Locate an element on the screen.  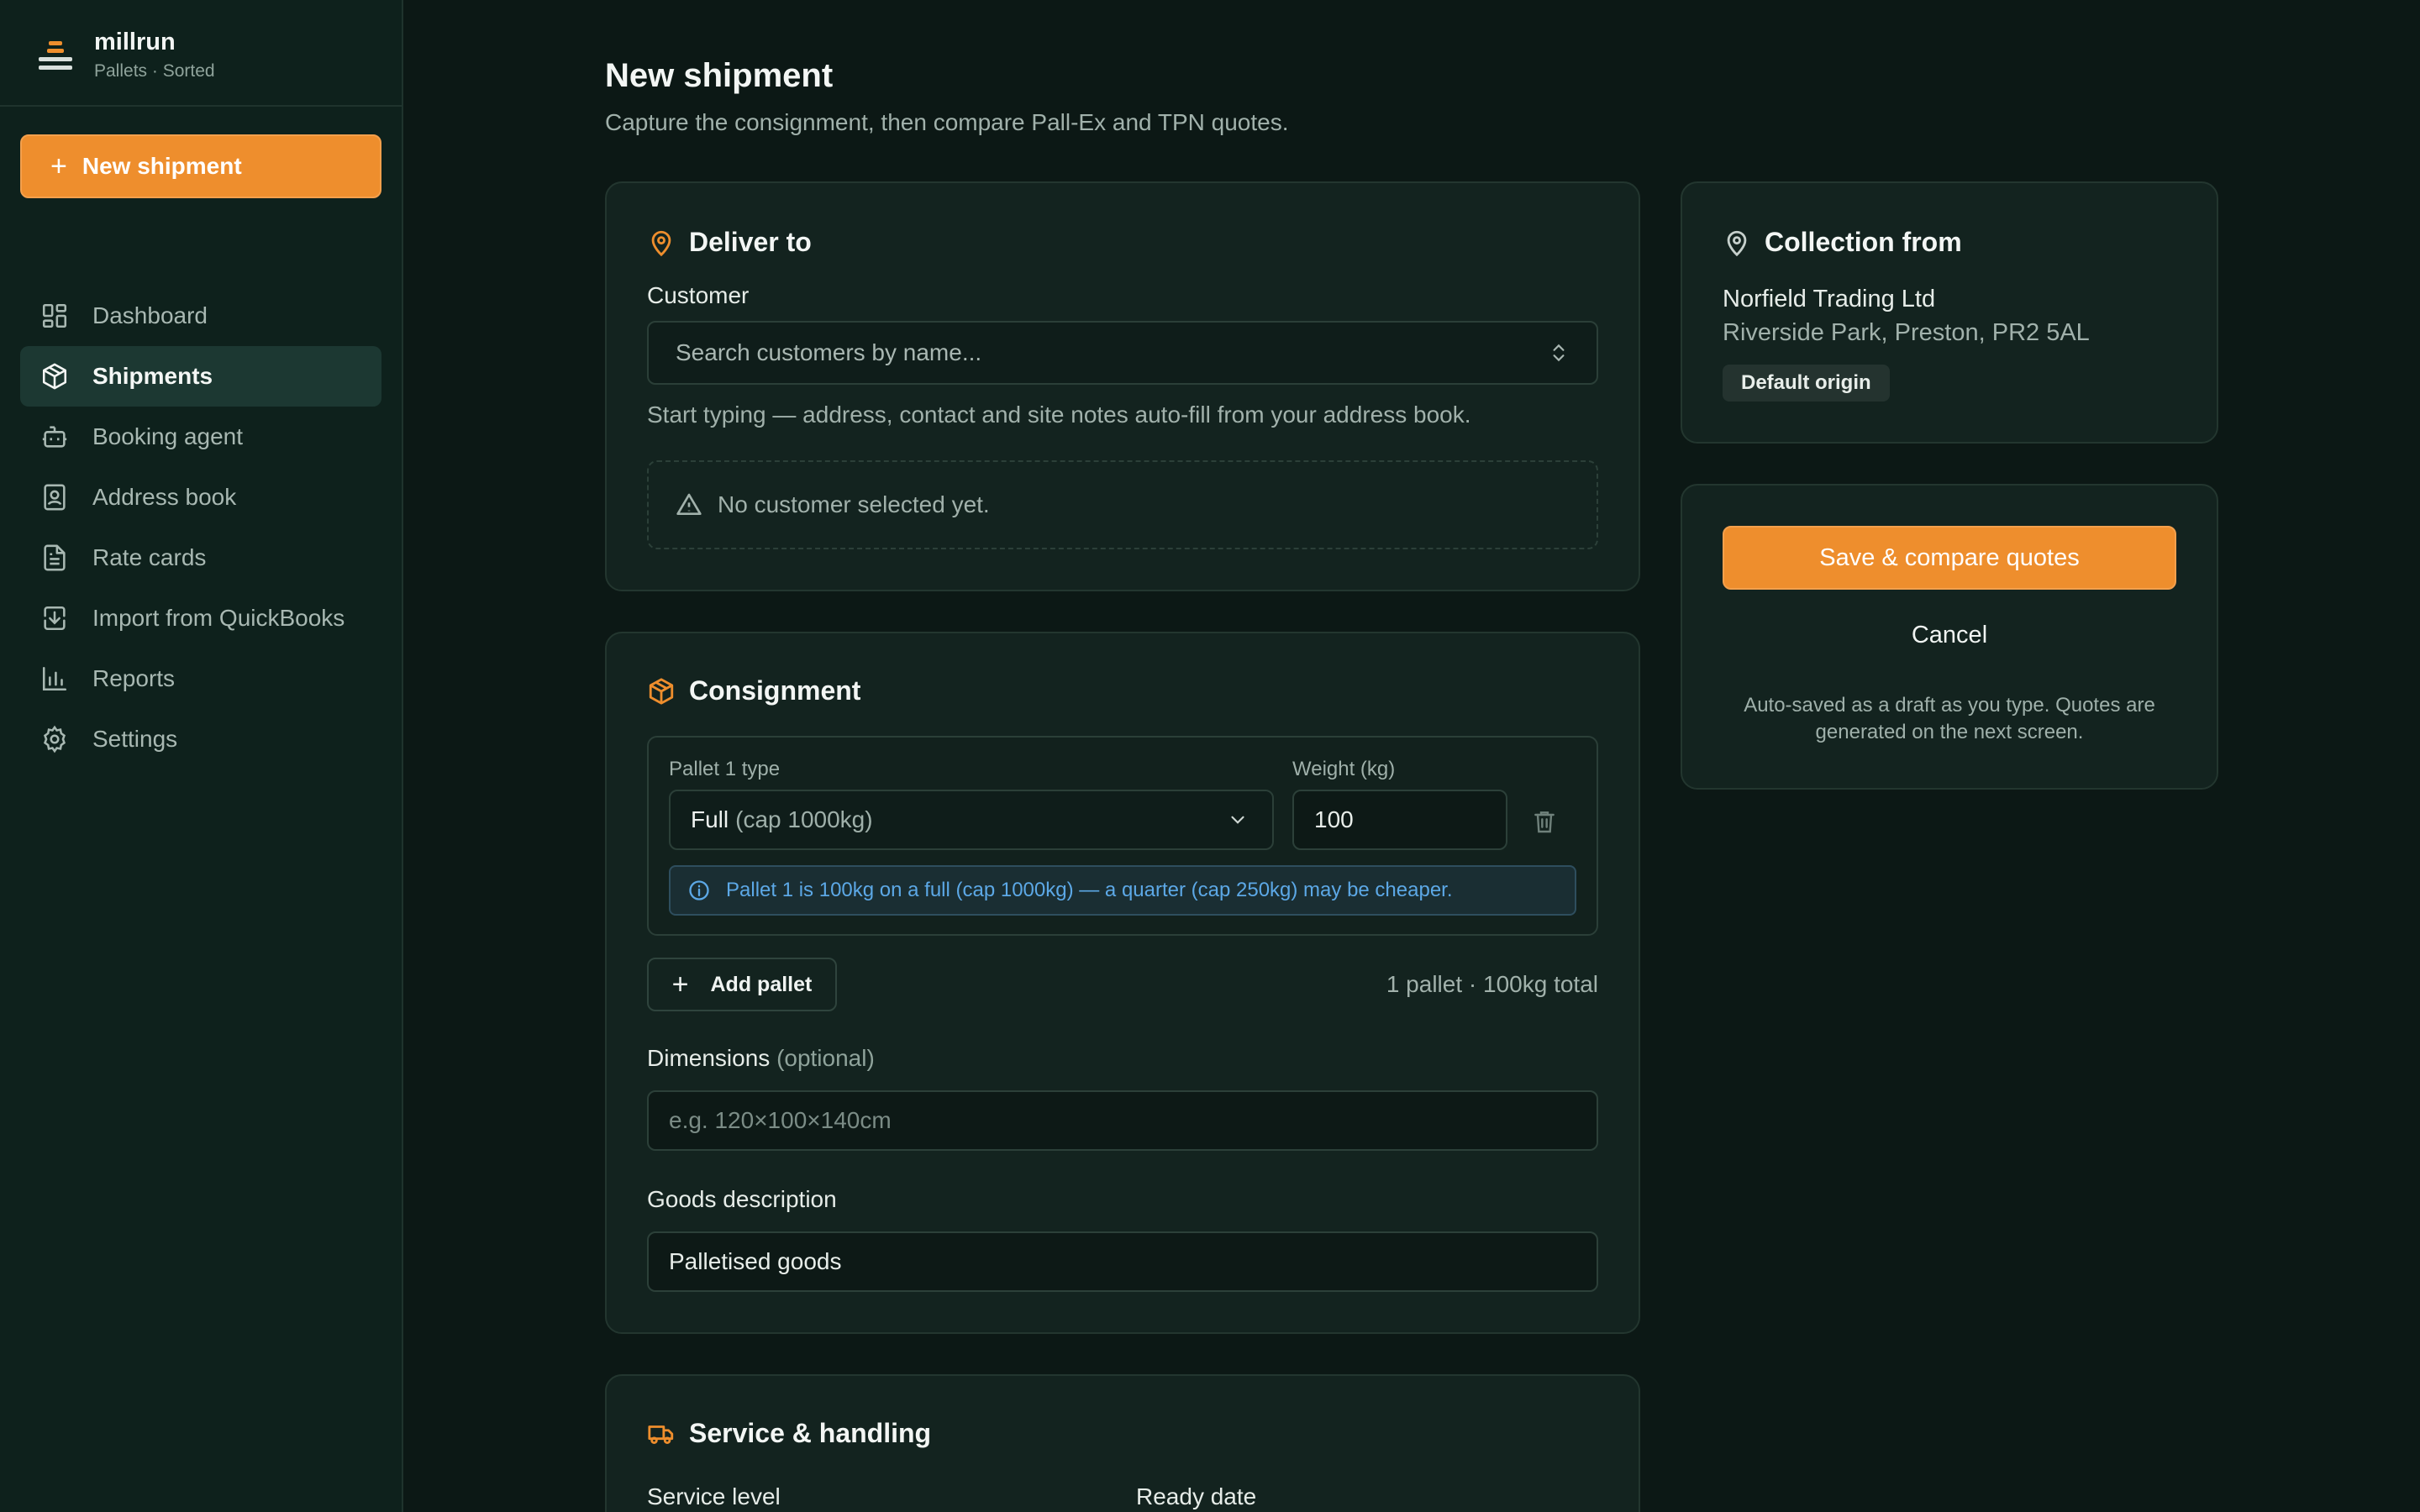
origin-company-name: Norfield Trading Ltd is located at coordinates (1829, 299).